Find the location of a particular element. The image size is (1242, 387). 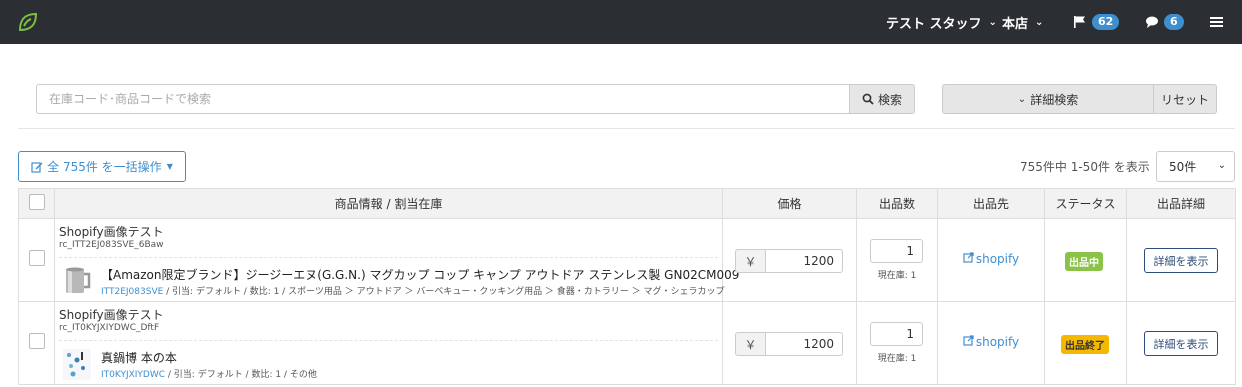

select-all-checkbox is located at coordinates (36, 202).